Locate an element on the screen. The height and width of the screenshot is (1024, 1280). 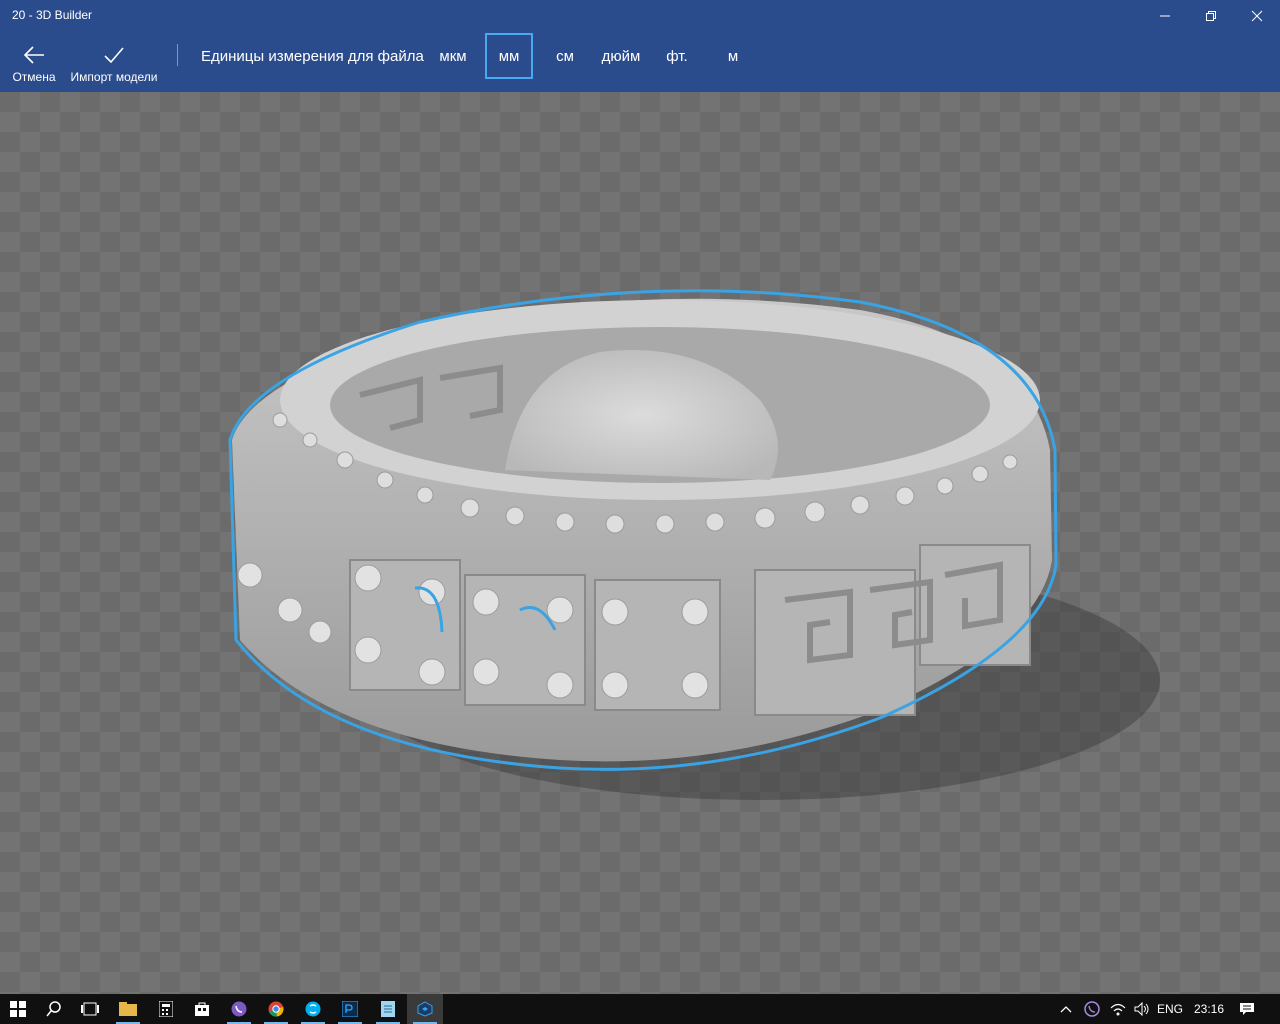
3d-builder-icon is located at coordinates (425, 1009).